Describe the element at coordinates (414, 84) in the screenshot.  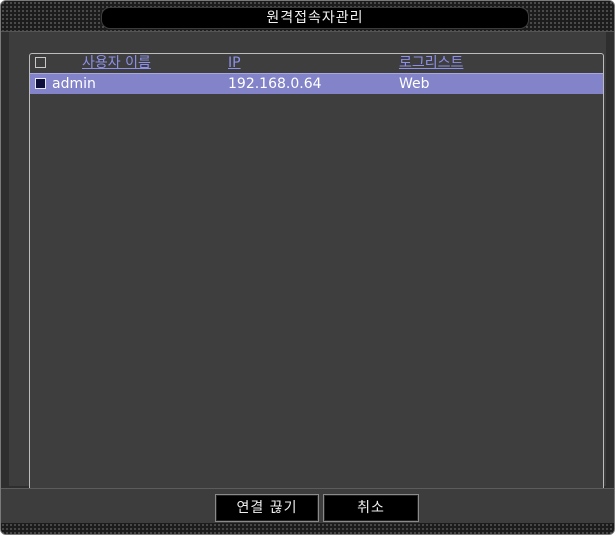
I see `cell-login-type: Web` at that location.